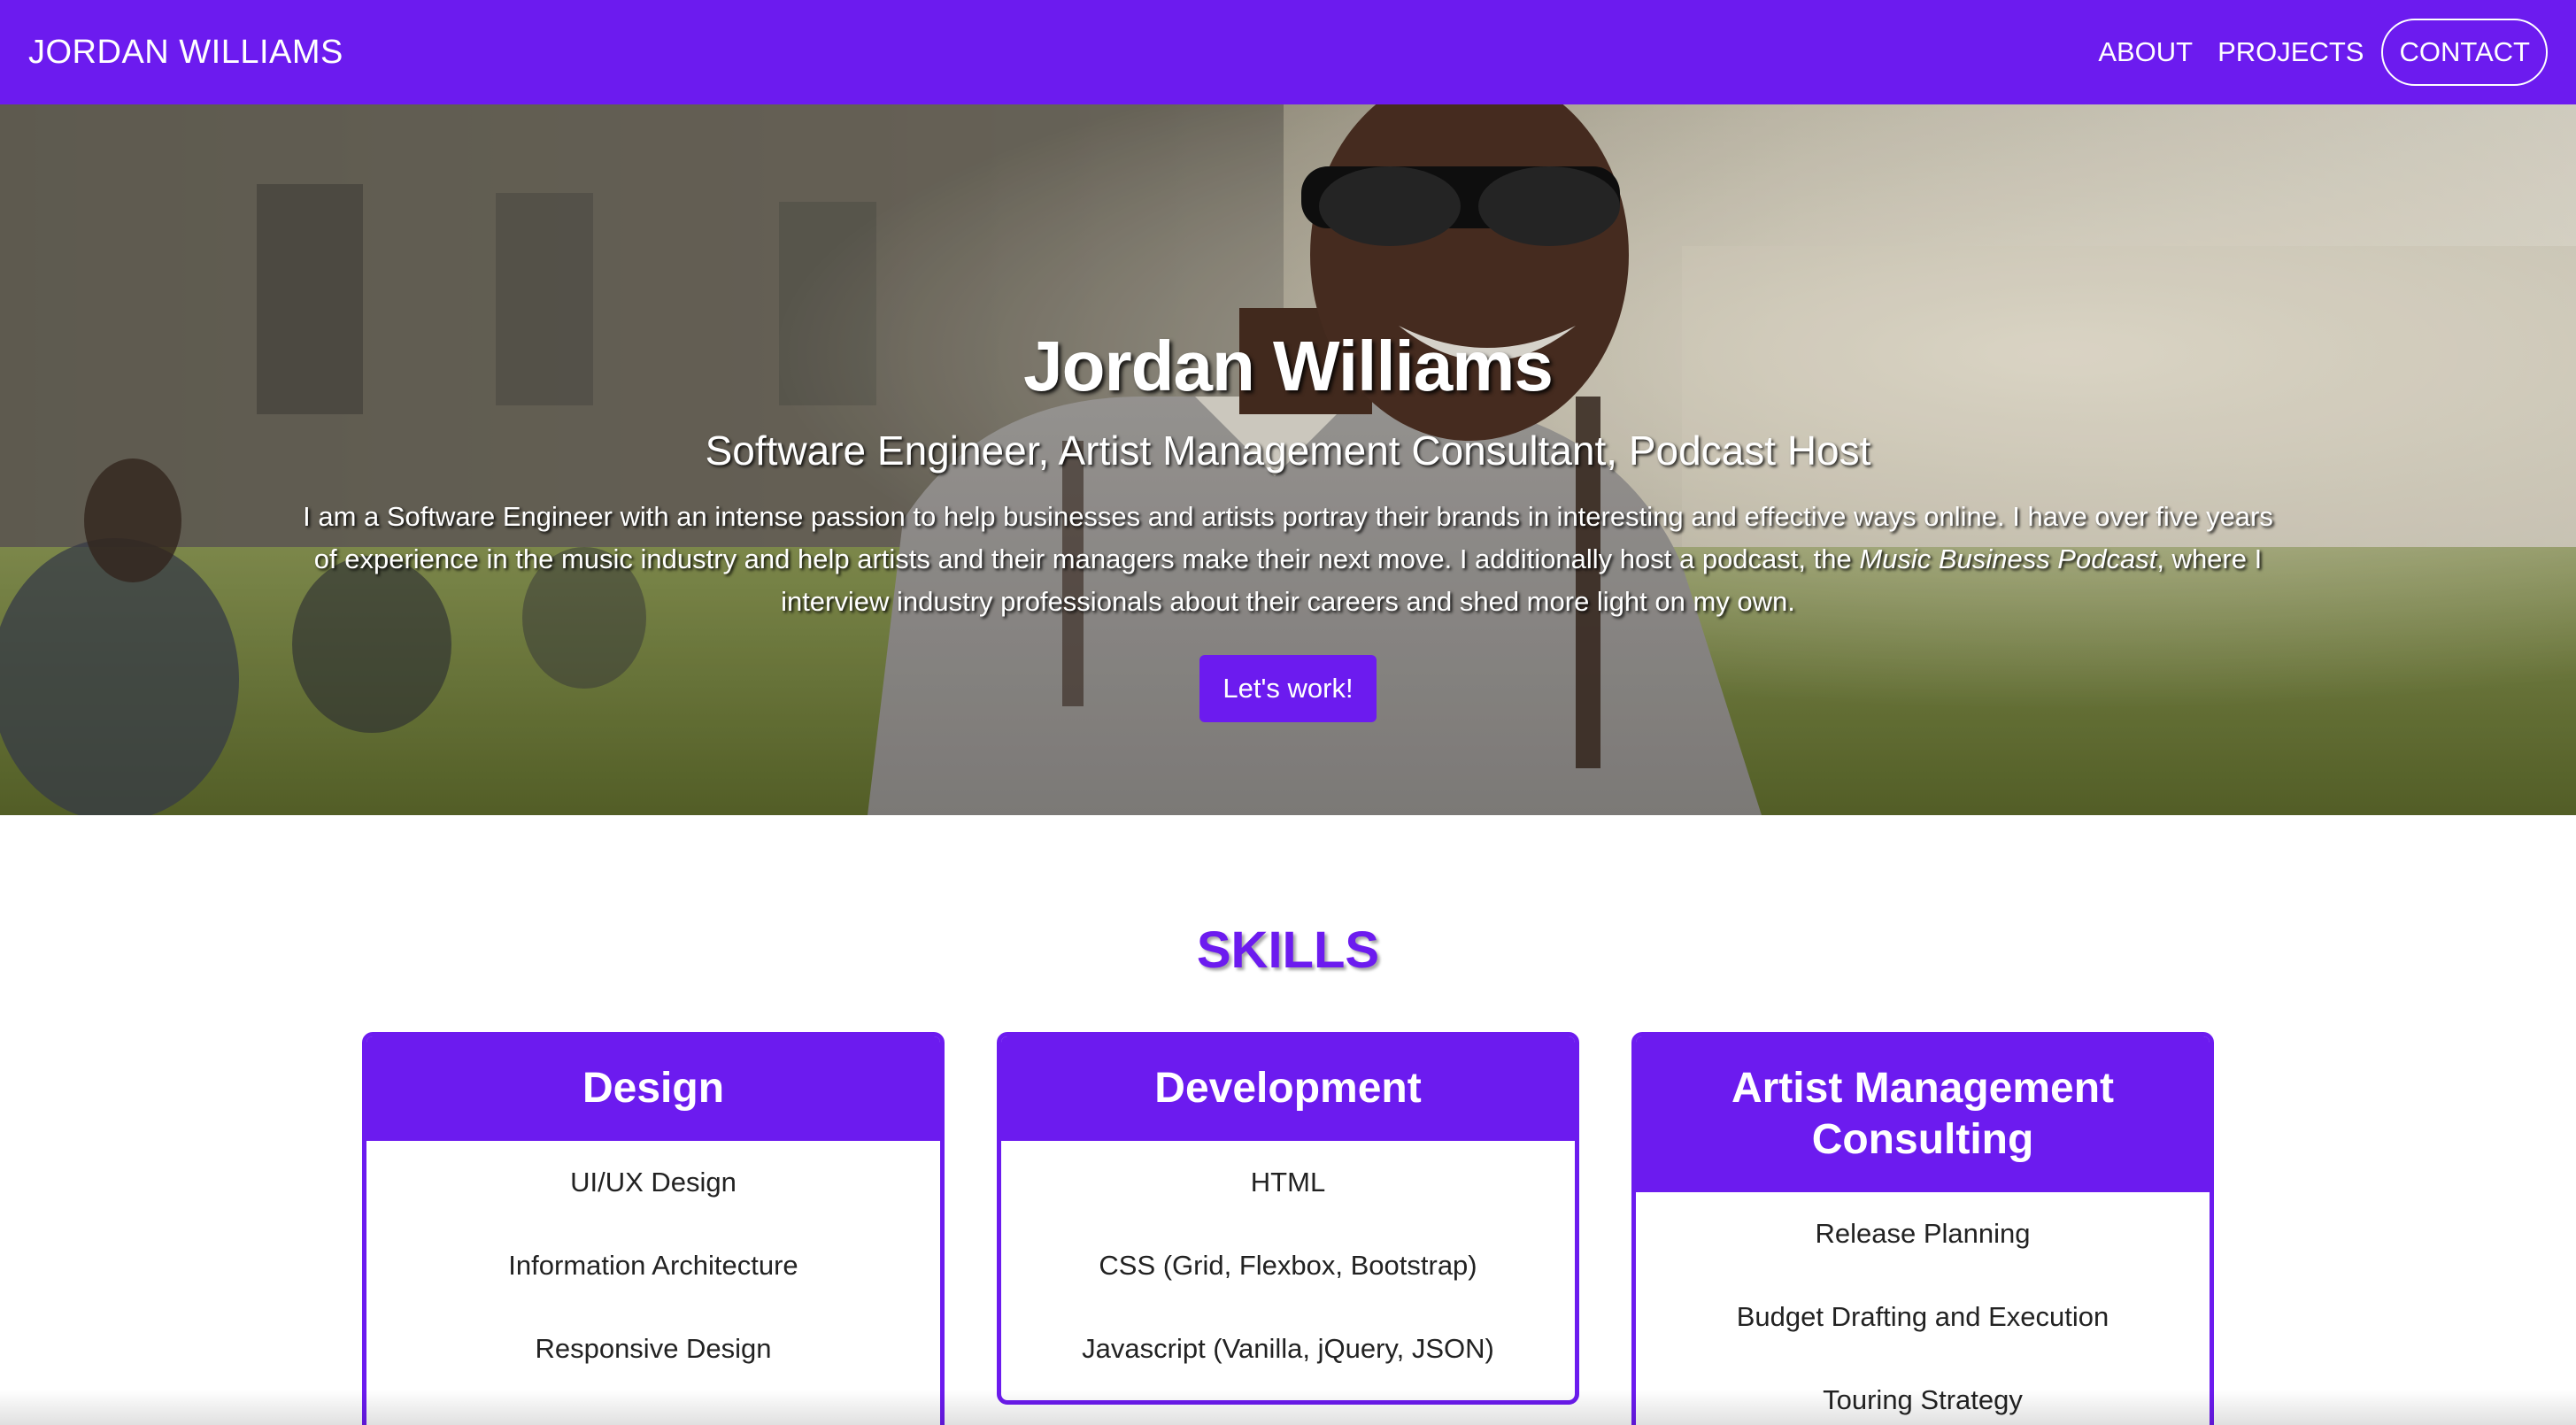  I want to click on brand-logo-link: JORDAN WILLIAMS, so click(185, 53).